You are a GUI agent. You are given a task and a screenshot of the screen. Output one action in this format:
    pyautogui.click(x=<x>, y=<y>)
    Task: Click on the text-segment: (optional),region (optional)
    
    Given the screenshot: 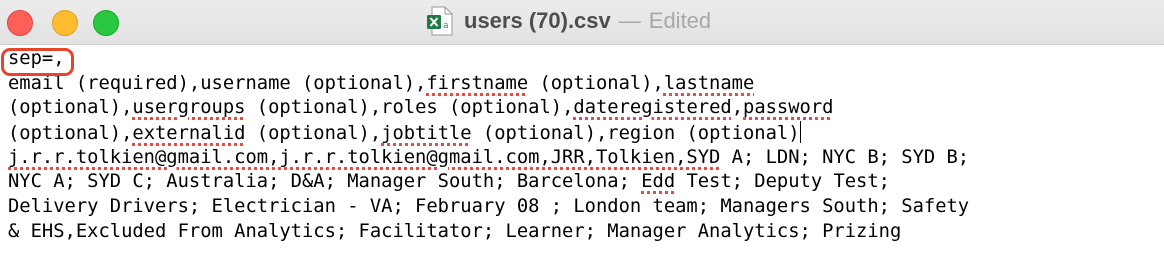 What is the action you would take?
    pyautogui.click(x=635, y=134)
    